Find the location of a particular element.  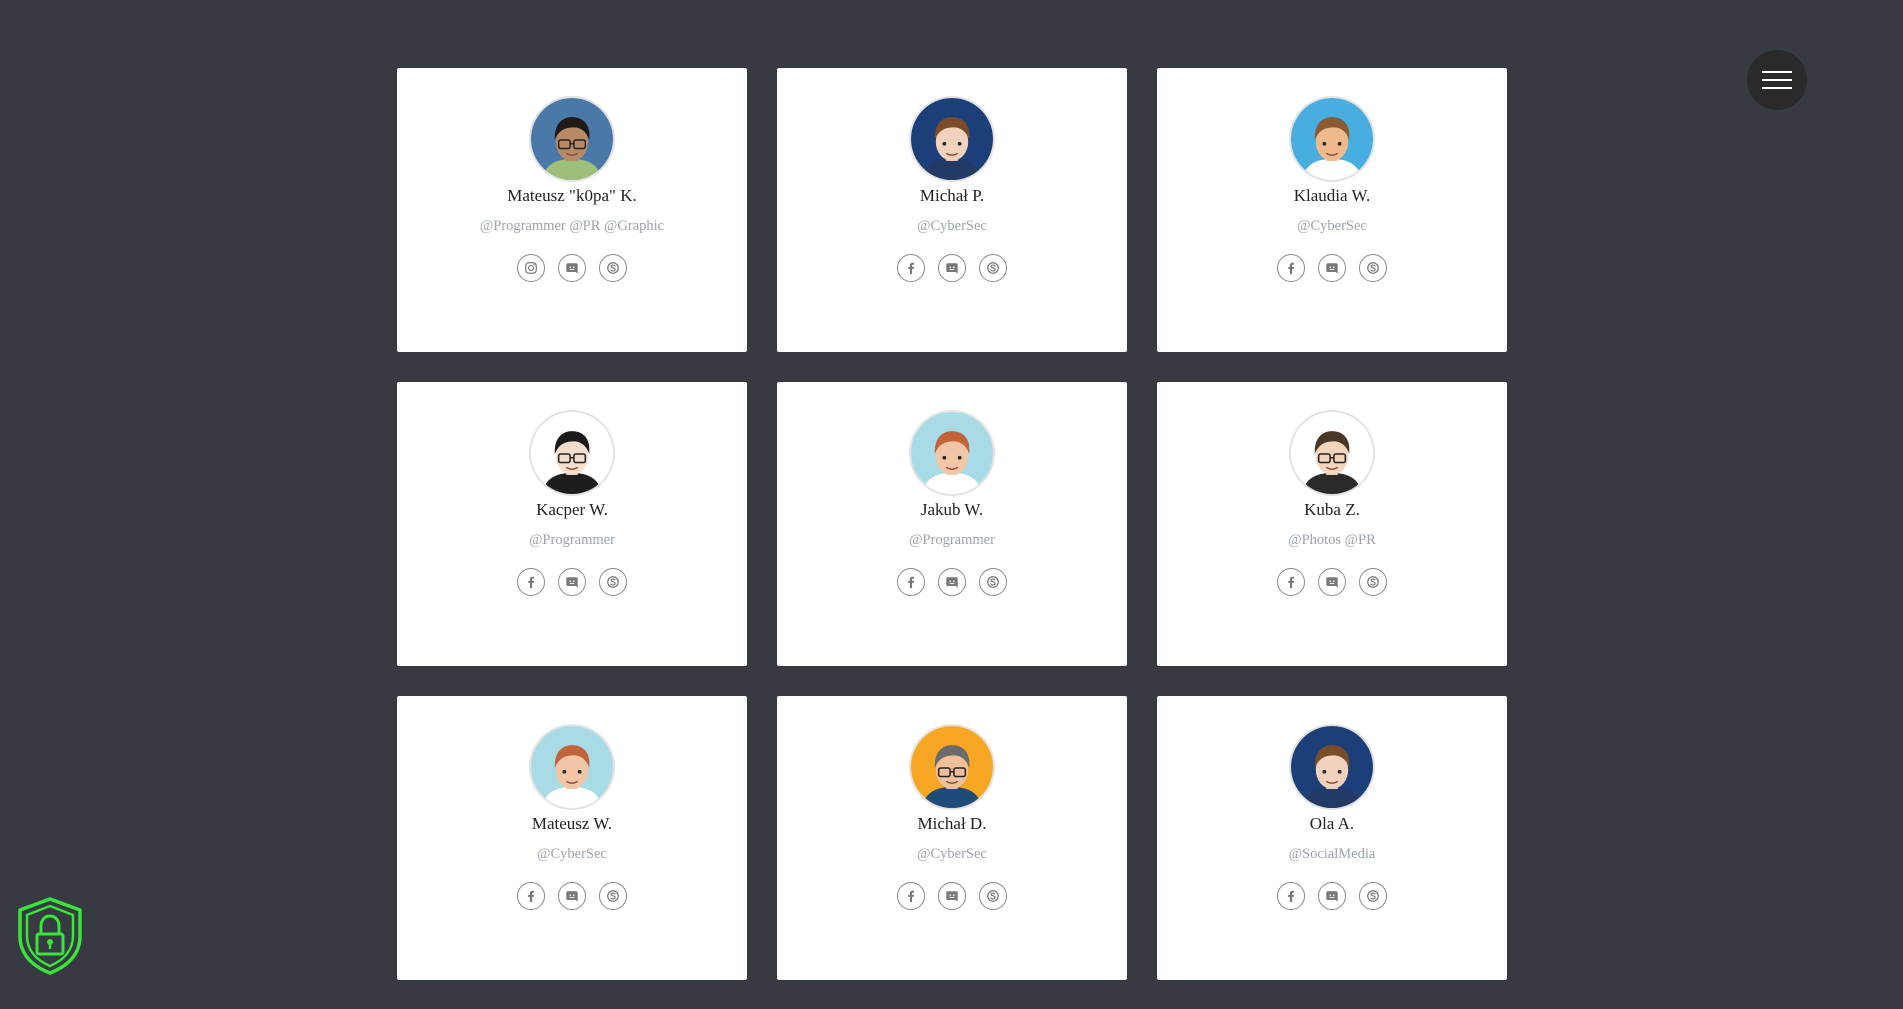

team-card: Kacper W. @Programmer is located at coordinates (572, 524).